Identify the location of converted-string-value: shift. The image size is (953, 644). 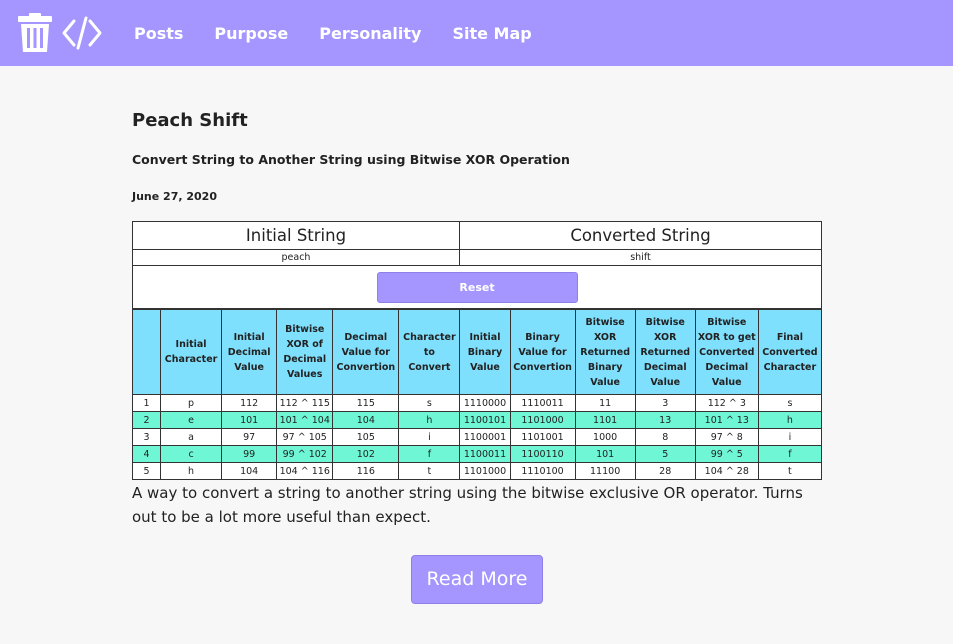
(640, 257).